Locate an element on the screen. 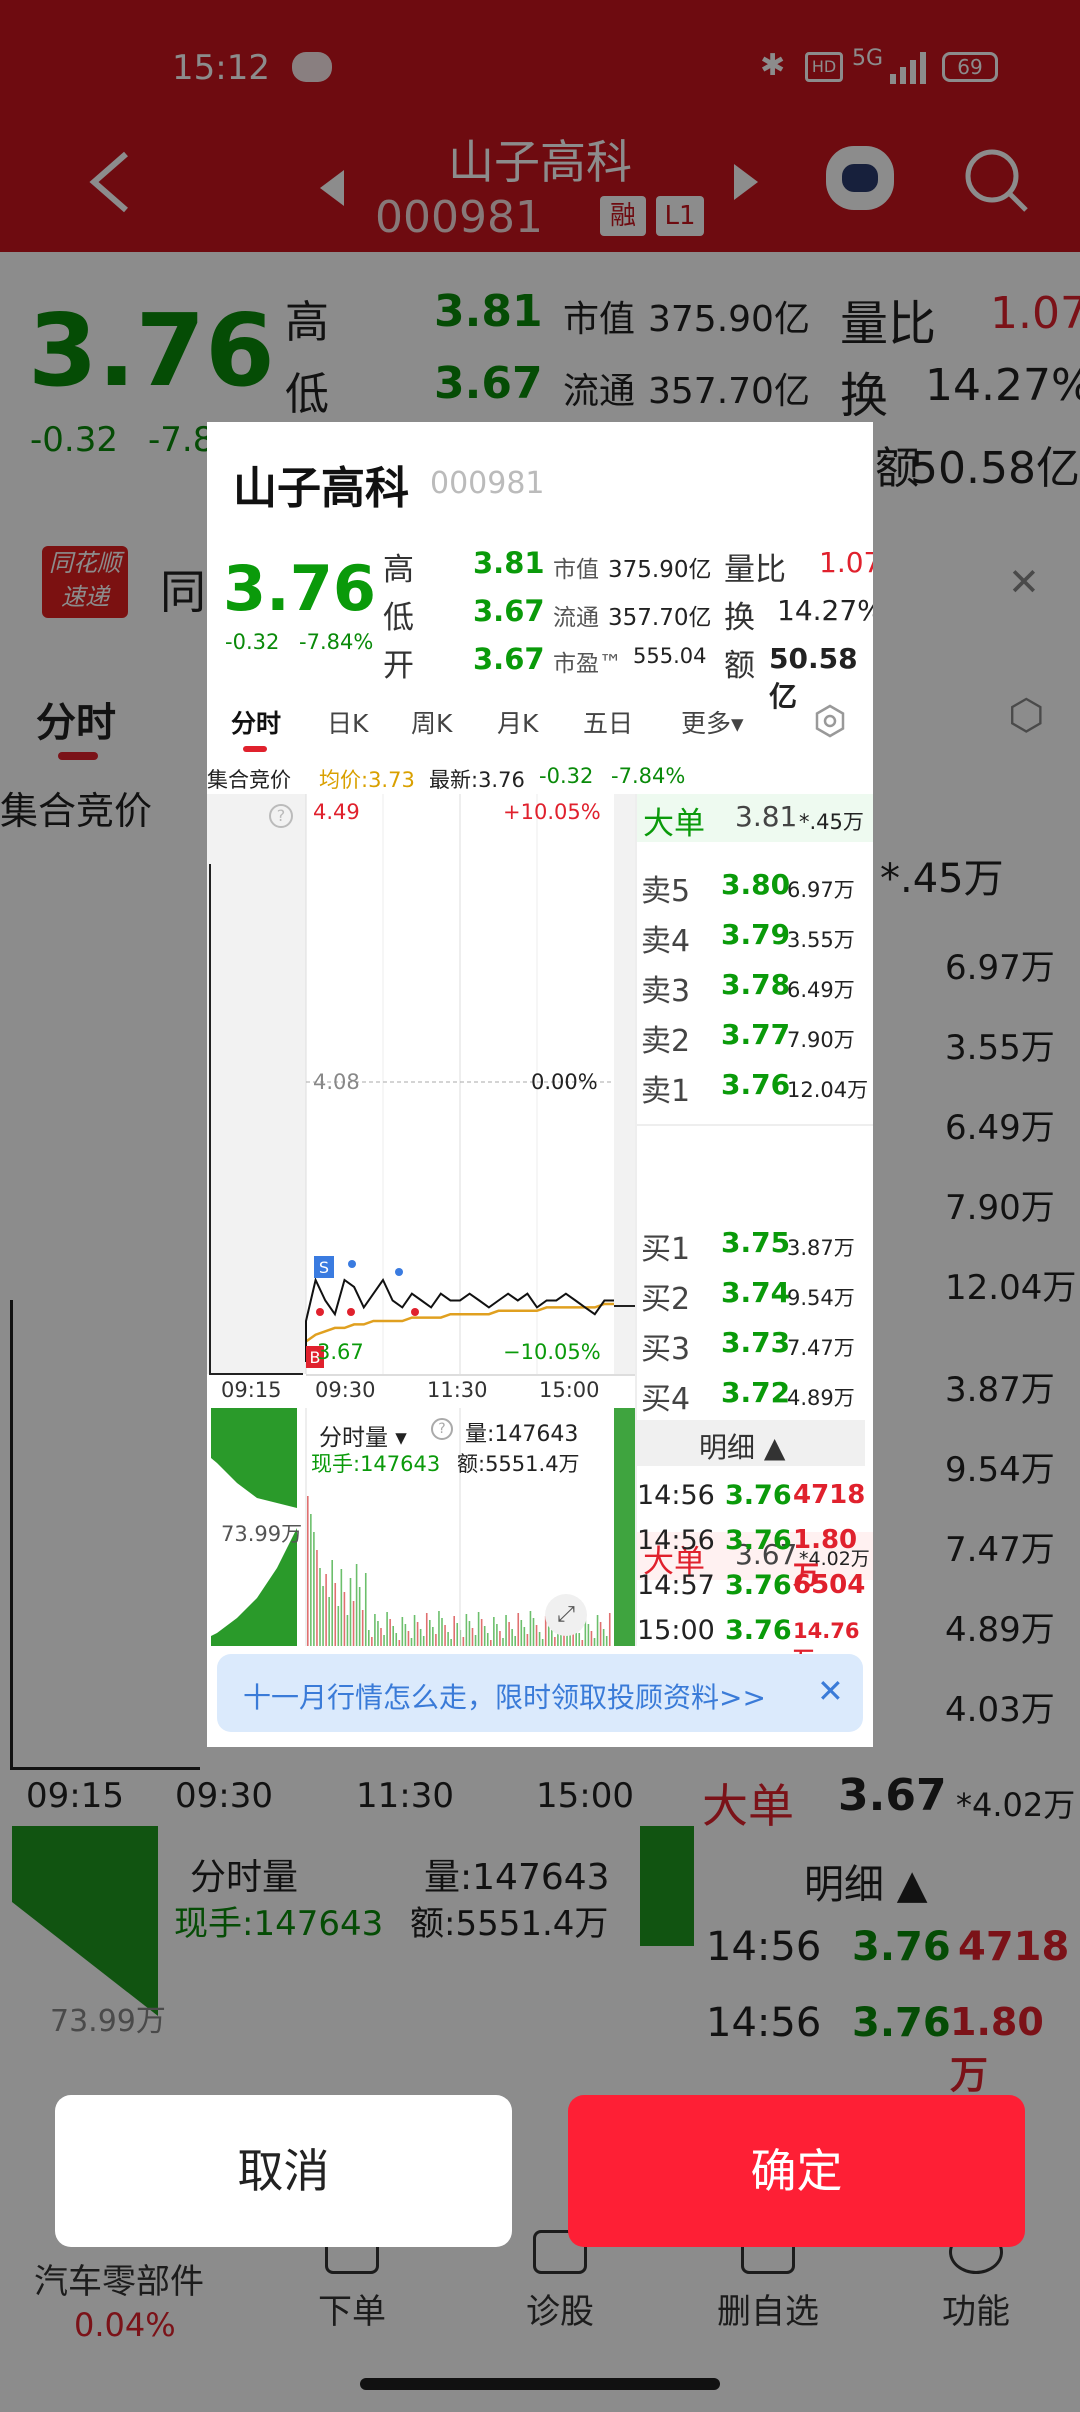 This screenshot has width=1080, height=2412. book-price: 3.76 is located at coordinates (756, 1084).